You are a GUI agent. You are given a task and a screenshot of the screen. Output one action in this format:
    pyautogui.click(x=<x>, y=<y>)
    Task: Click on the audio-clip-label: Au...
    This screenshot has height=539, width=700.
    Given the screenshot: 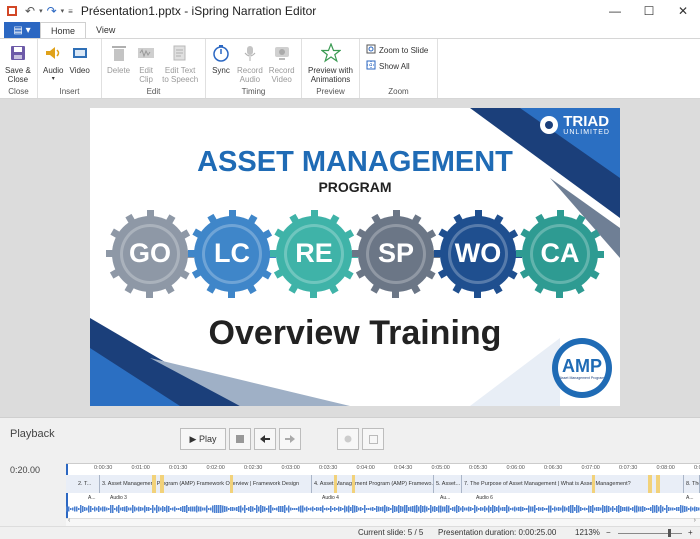 What is the action you would take?
    pyautogui.click(x=445, y=498)
    